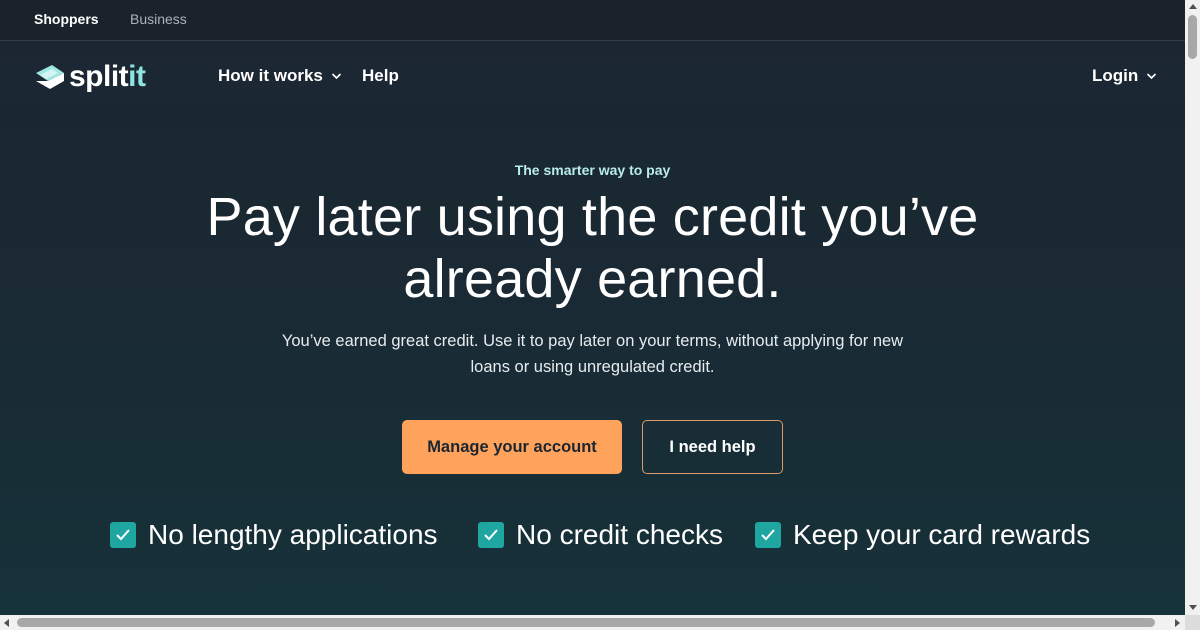 This screenshot has height=630, width=1200. I want to click on nav-how-it-works: How it works, so click(280, 76).